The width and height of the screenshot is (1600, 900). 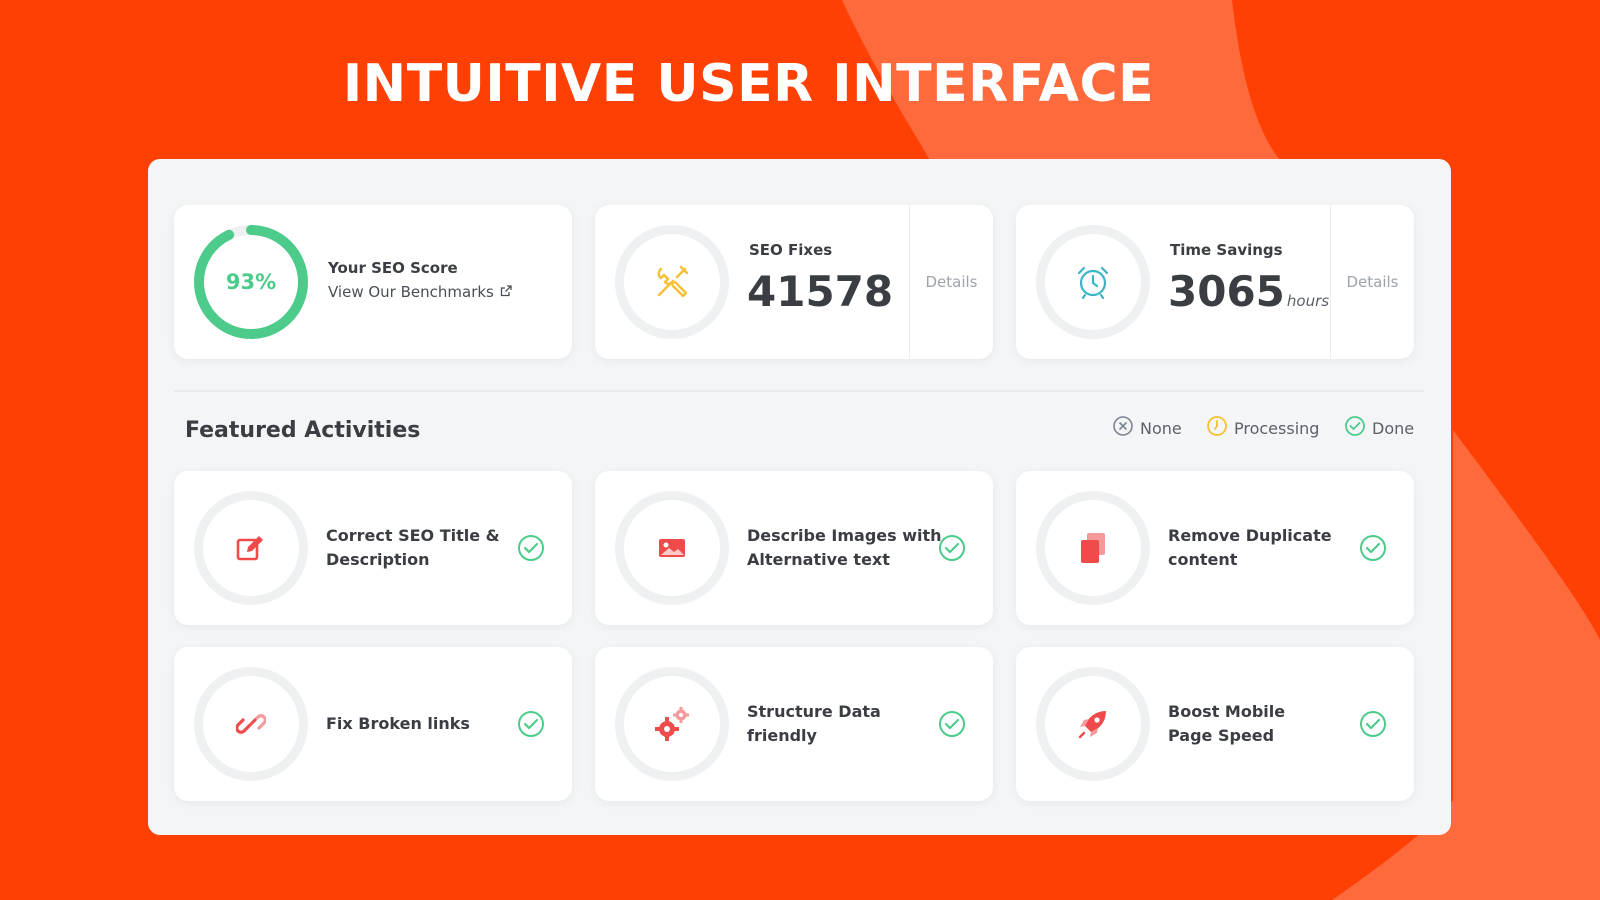 I want to click on activity-label: Boost Mobile Page Speed, so click(x=1227, y=723).